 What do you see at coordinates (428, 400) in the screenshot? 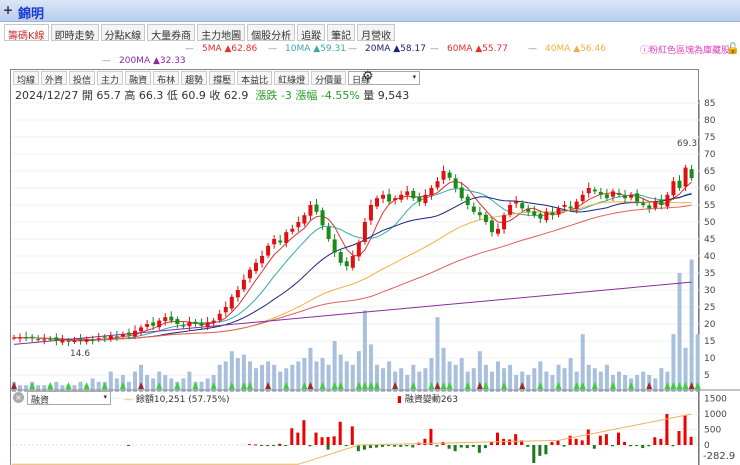
I see `margin-change-legend: ▮ 融資變動263` at bounding box center [428, 400].